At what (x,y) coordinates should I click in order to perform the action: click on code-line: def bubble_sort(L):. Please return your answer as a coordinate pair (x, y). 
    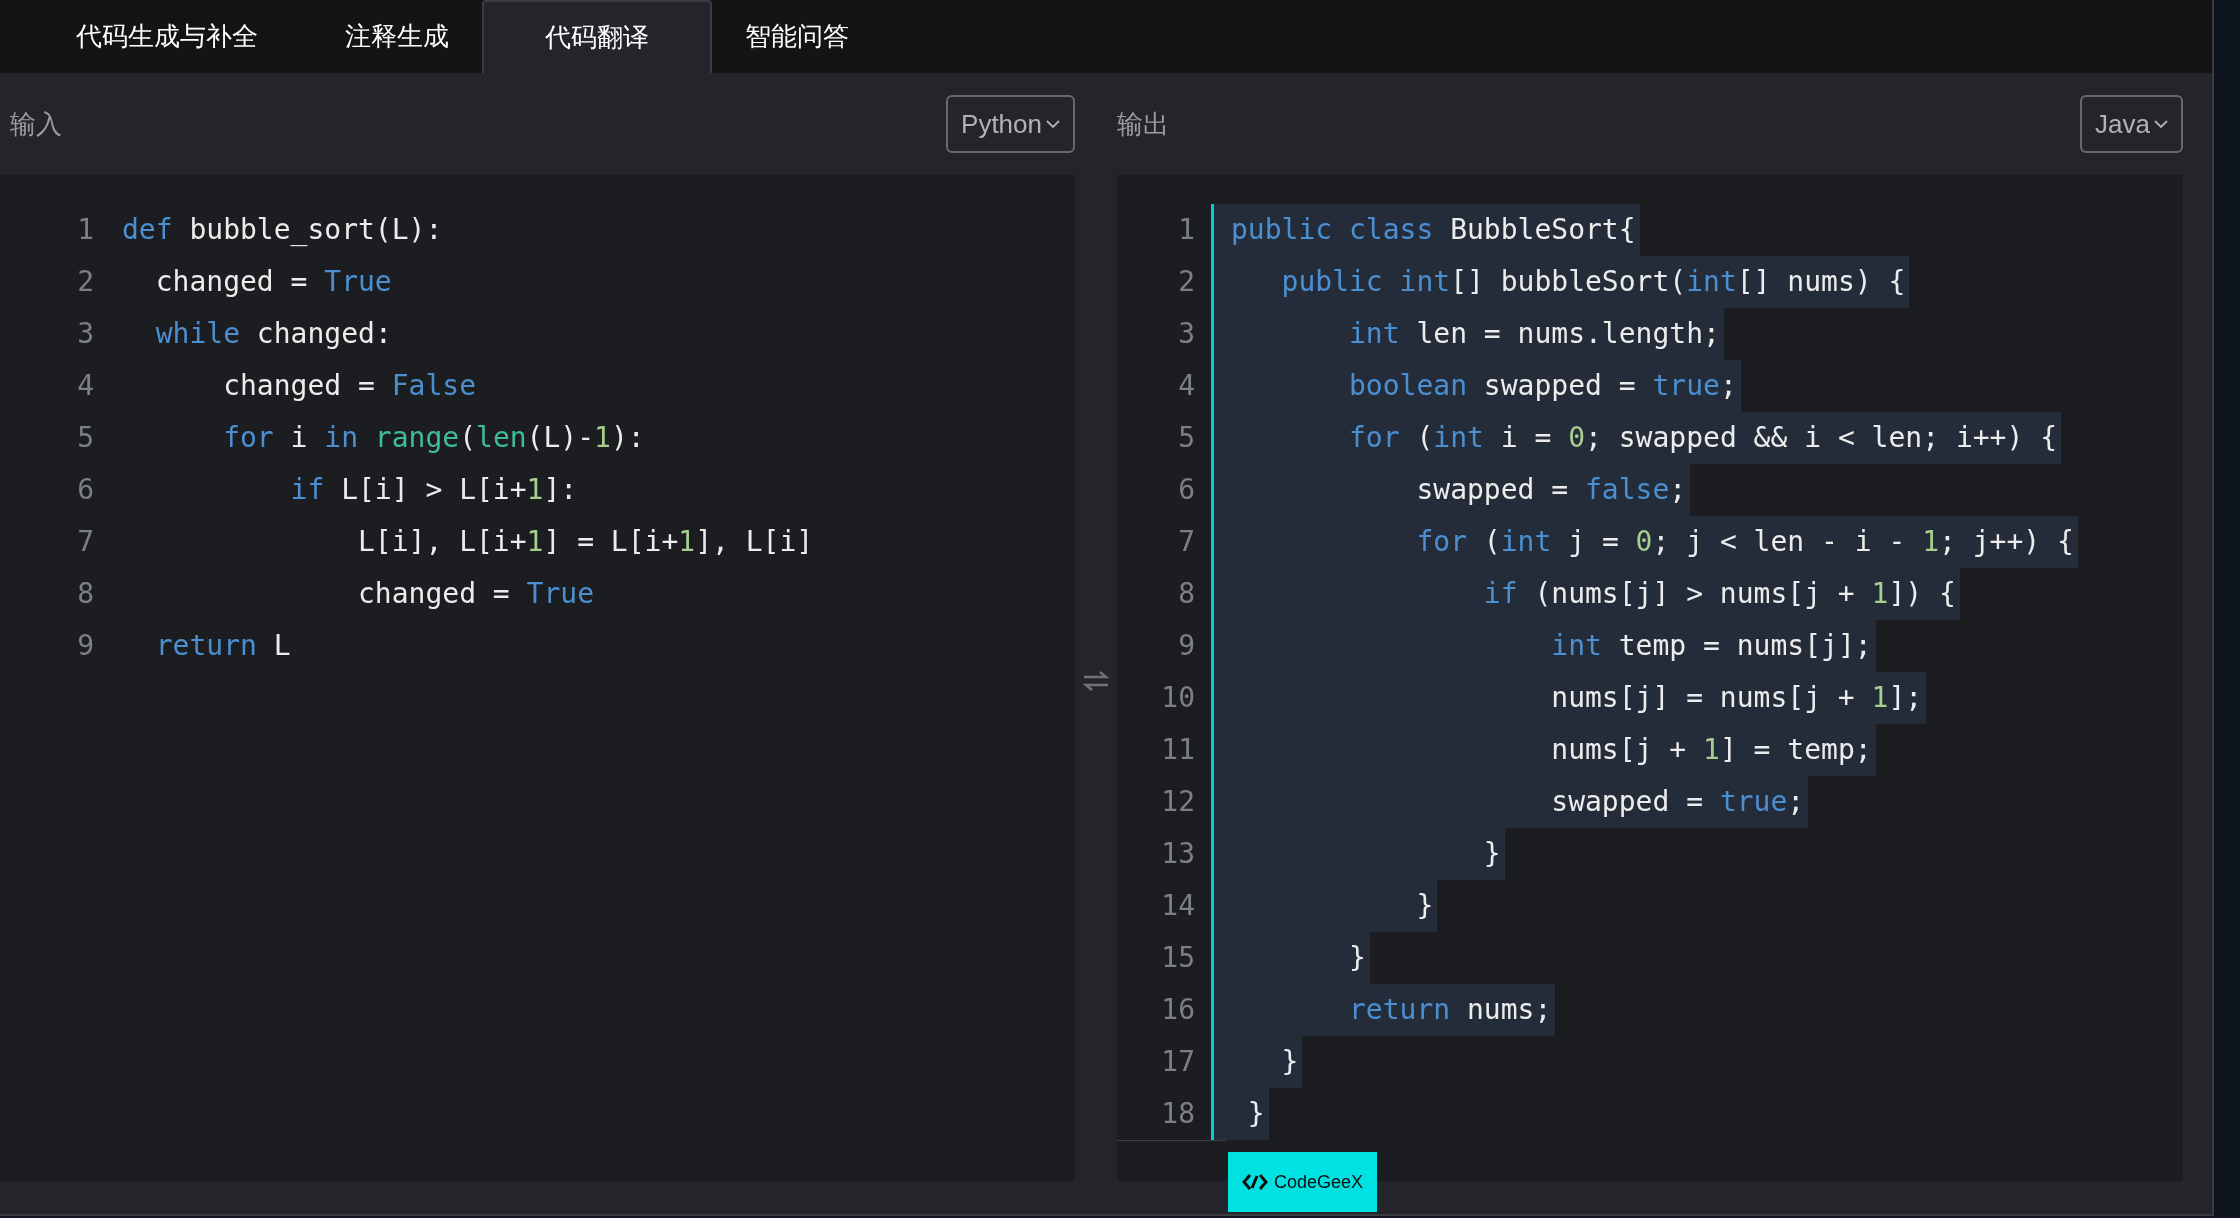
    Looking at the image, I should click on (282, 230).